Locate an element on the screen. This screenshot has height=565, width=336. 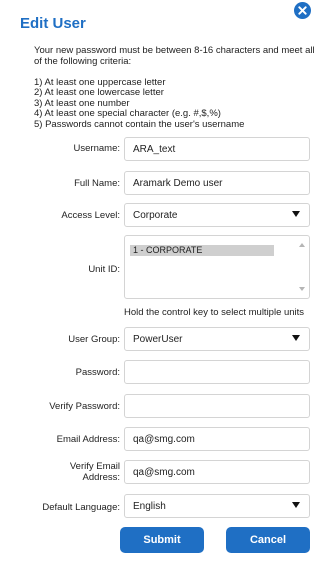
unit-id-listbox: 1 - CORPORATE is located at coordinates (217, 267).